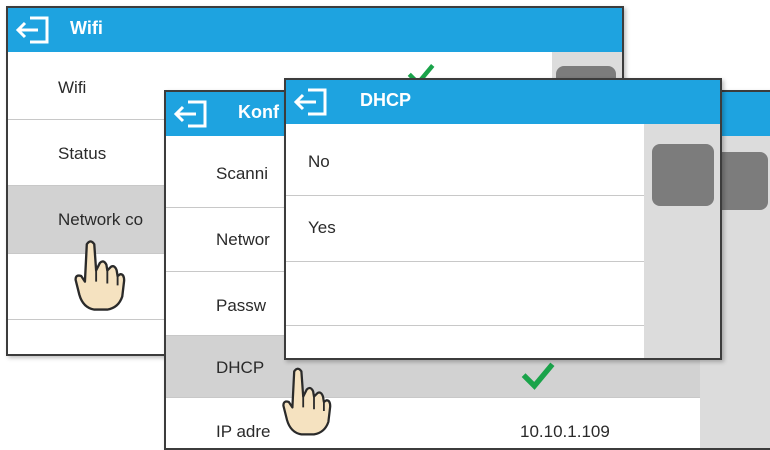  I want to click on dhcp-scroll-thumb, so click(683, 175).